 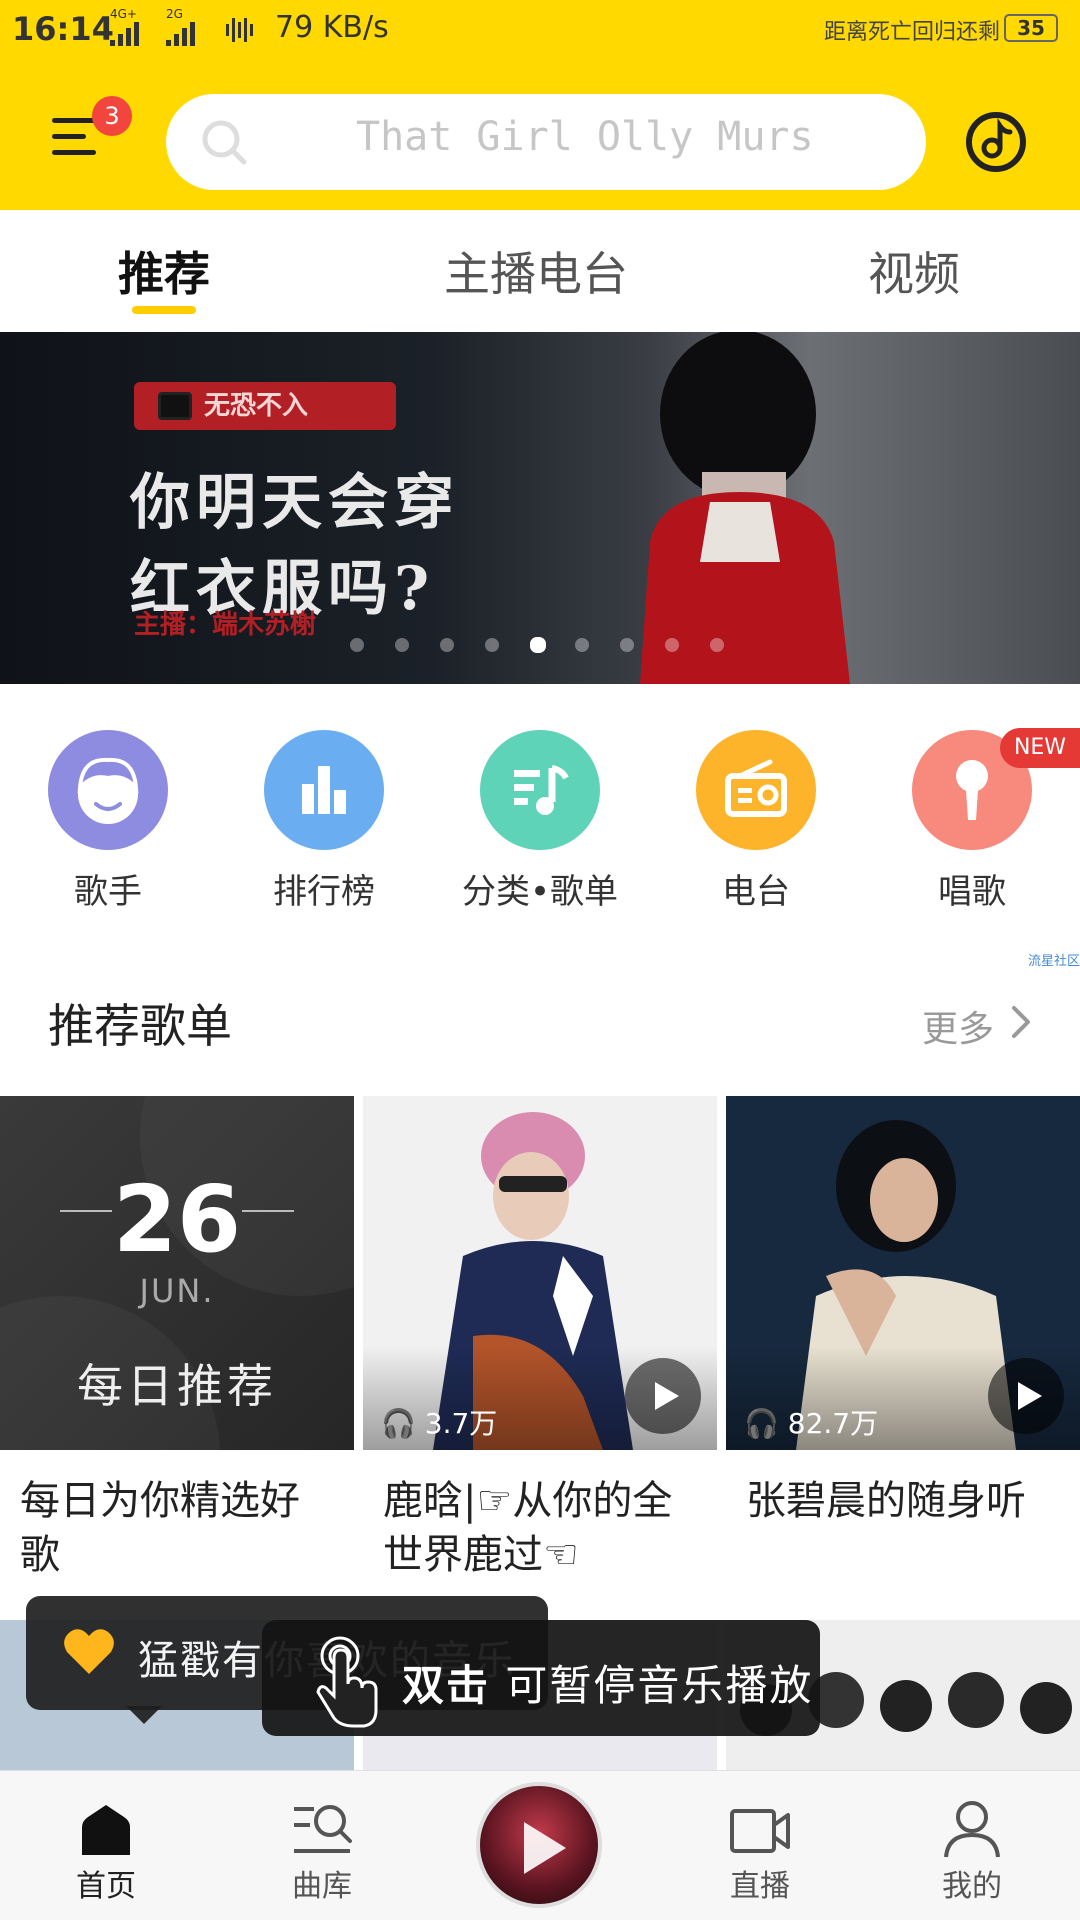 What do you see at coordinates (911, 32) in the screenshot?
I see `countdown-text: 距离死亡回归还剩` at bounding box center [911, 32].